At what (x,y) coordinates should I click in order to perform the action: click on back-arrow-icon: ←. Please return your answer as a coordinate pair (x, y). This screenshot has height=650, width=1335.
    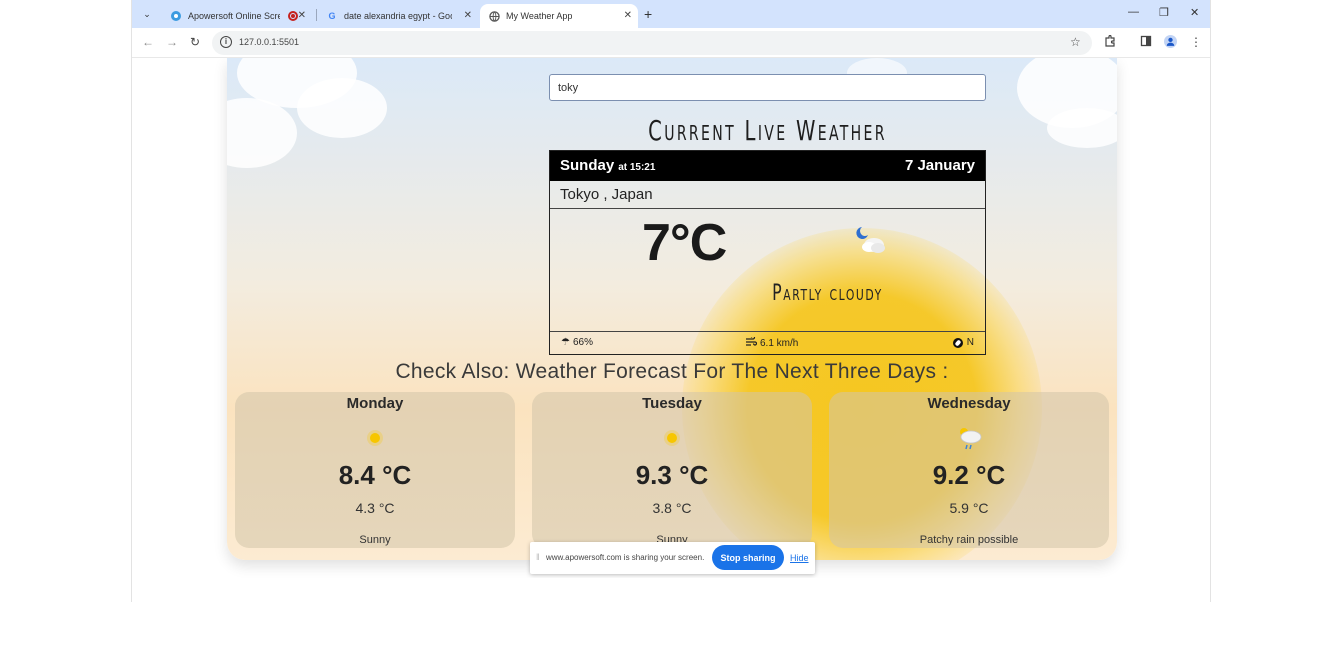
    Looking at the image, I should click on (148, 42).